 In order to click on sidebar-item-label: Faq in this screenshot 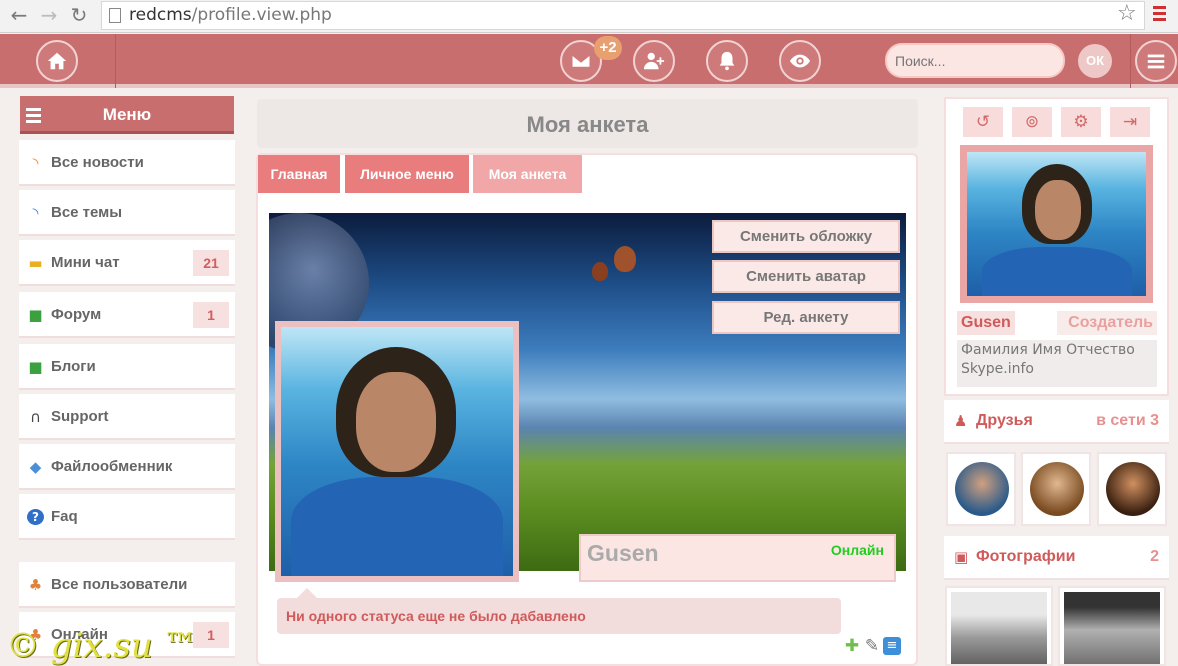, I will do `click(64, 516)`.